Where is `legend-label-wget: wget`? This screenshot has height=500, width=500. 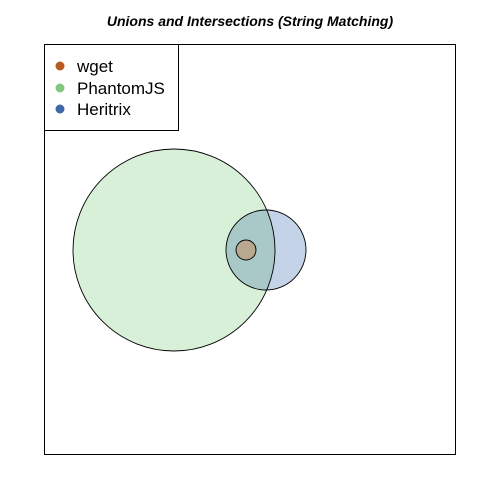 legend-label-wget: wget is located at coordinates (94, 66).